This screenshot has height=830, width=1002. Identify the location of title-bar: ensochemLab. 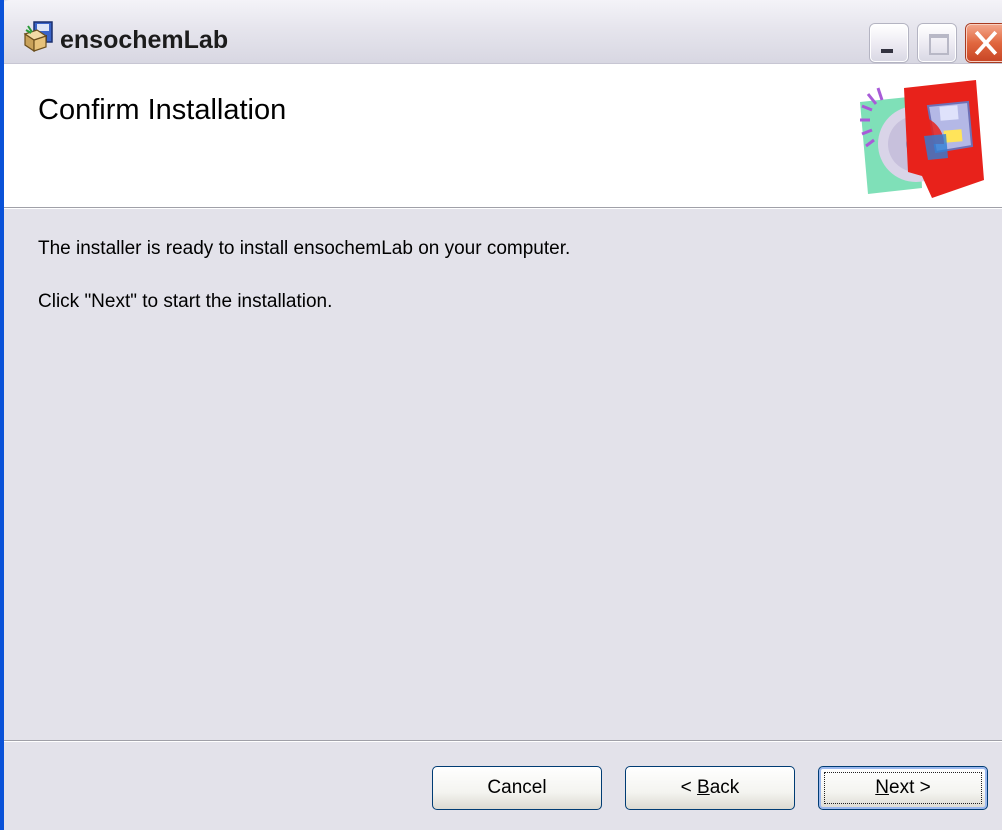
(503, 32).